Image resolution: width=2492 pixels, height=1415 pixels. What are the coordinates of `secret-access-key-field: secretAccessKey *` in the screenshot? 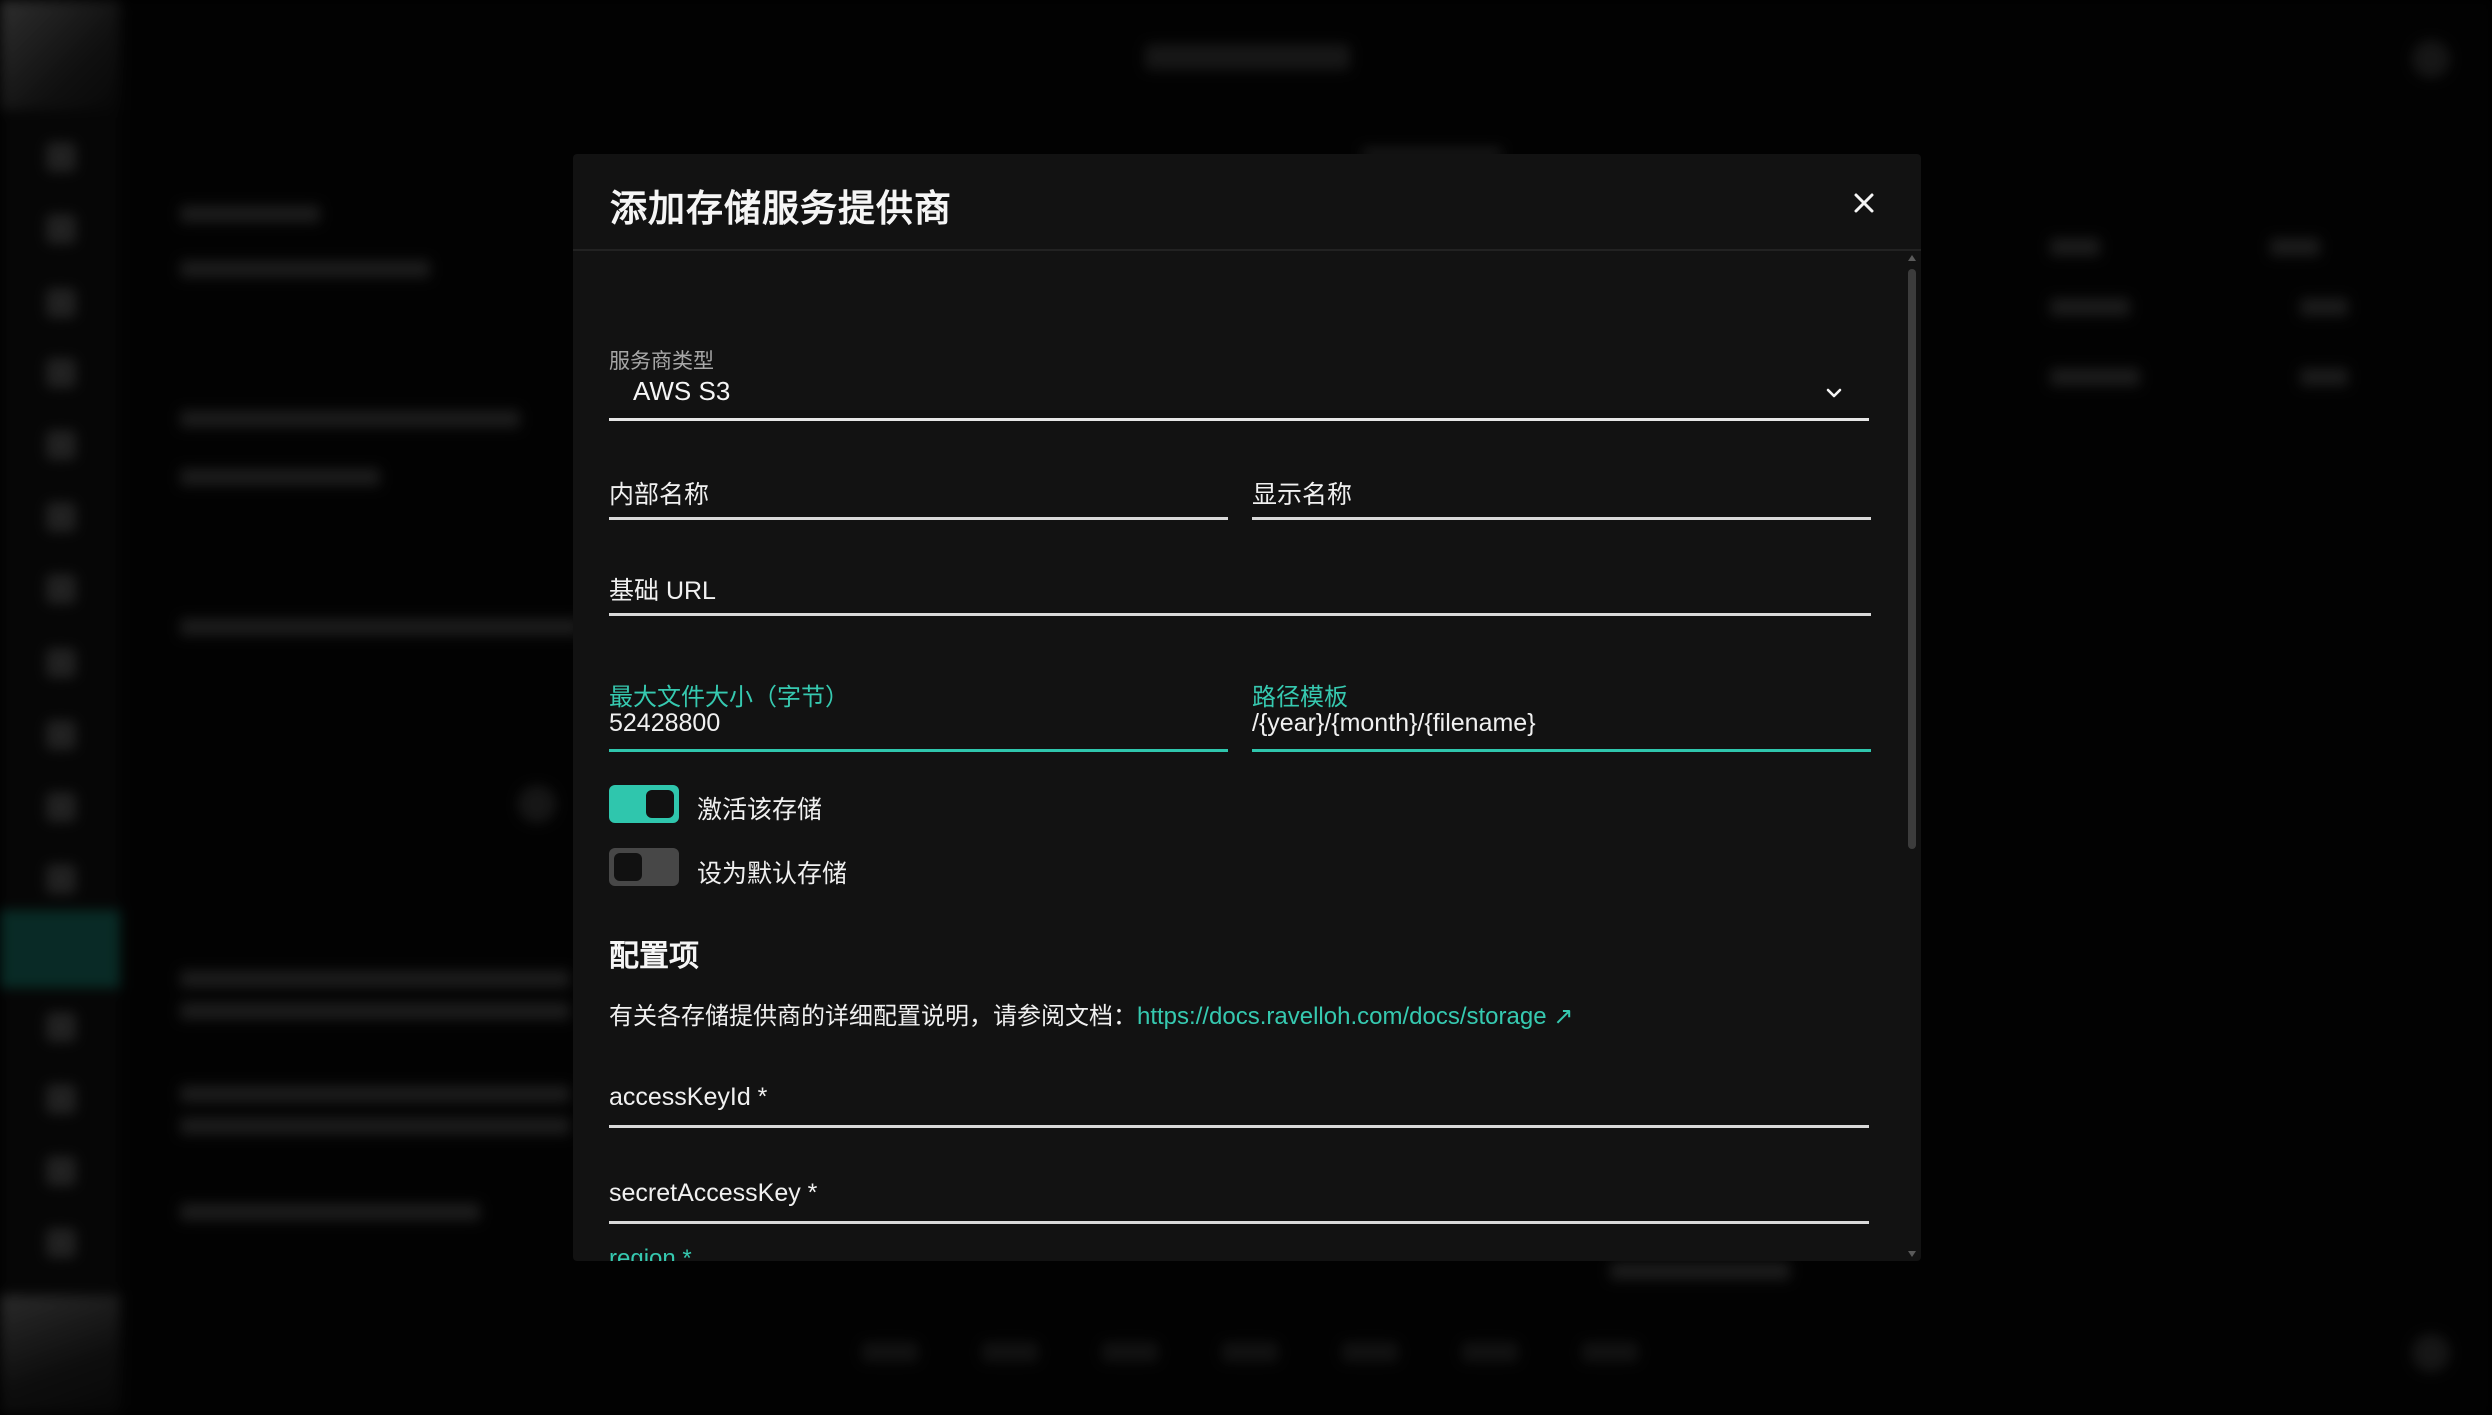 It's located at (1239, 1198).